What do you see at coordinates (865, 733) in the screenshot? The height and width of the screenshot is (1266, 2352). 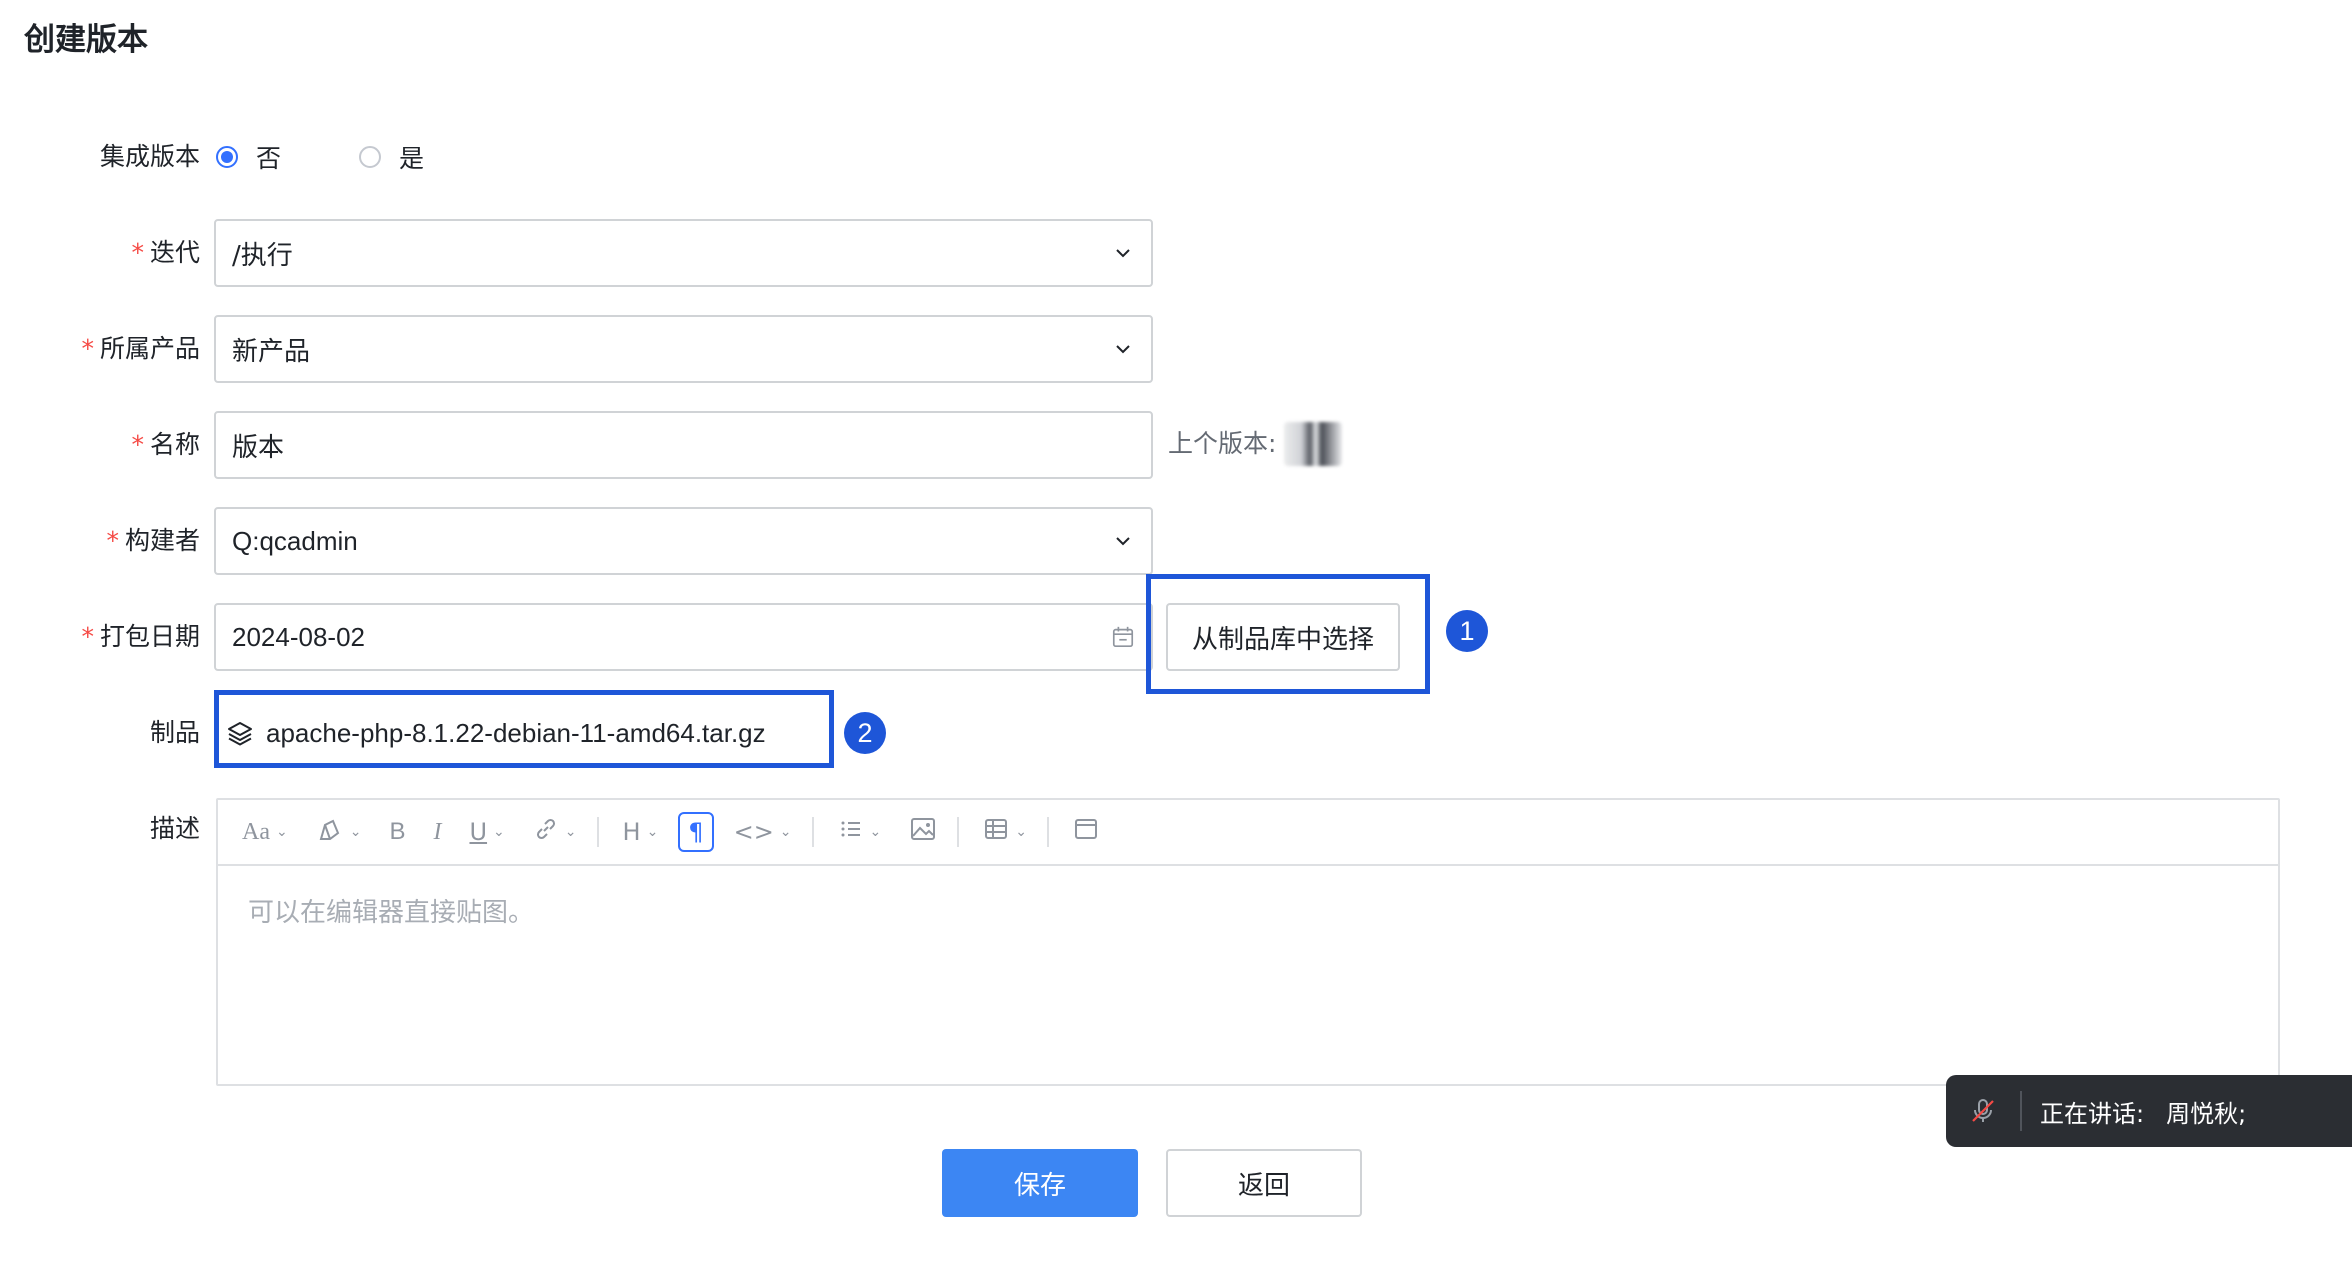 I see `annotation-badge-2: 2` at bounding box center [865, 733].